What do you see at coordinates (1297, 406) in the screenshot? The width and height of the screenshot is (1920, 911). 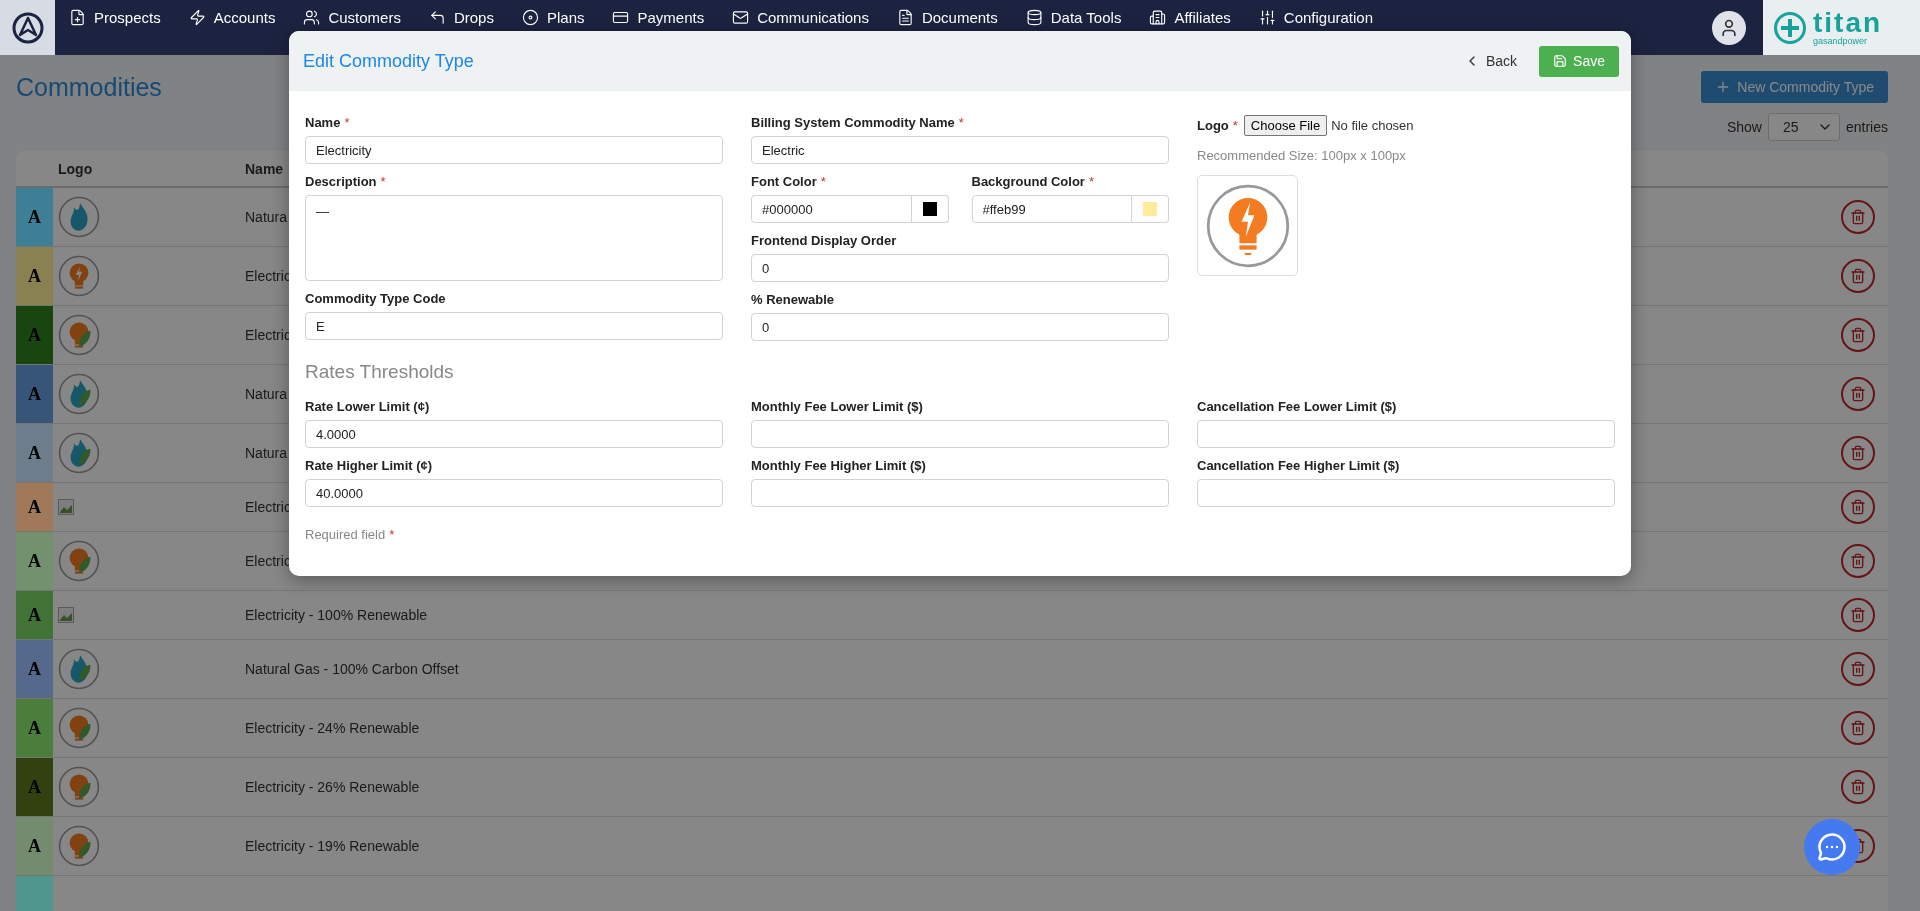 I see `field-label: Cancellation Fee Lower Limit ($)` at bounding box center [1297, 406].